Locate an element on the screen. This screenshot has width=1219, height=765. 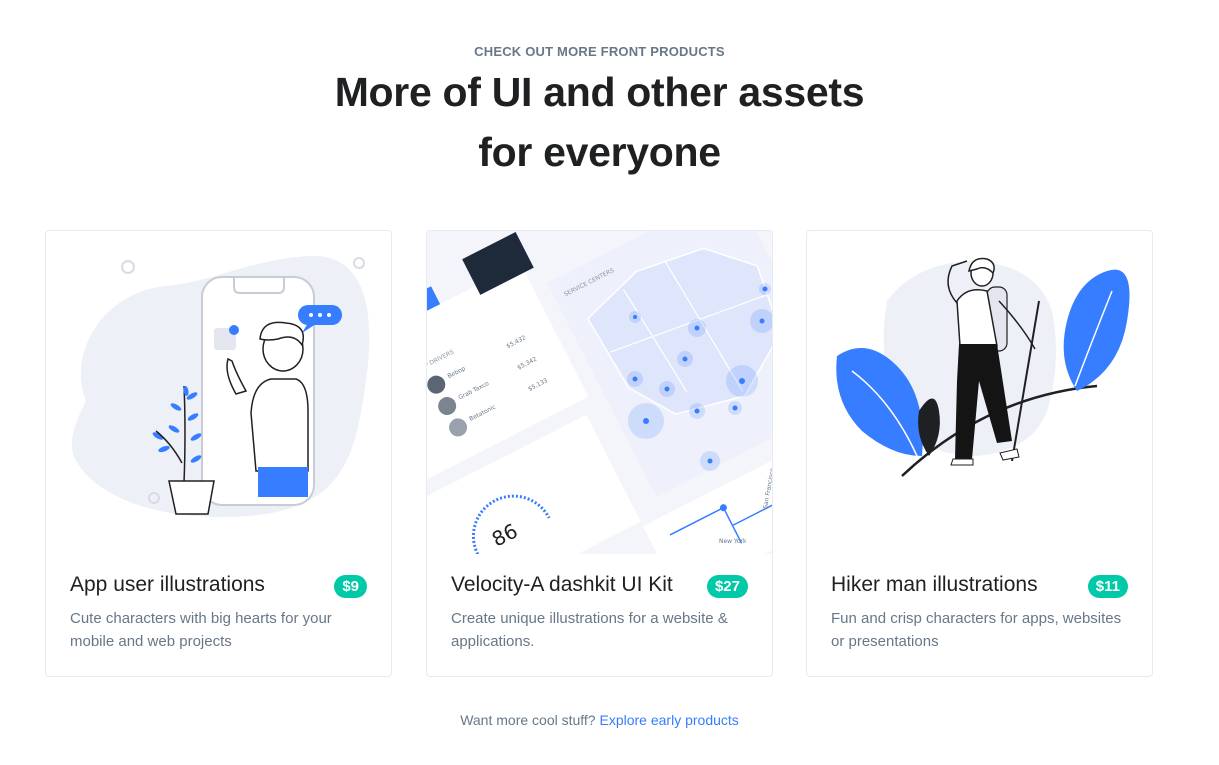
section-eyebrow: CHECK OUT MORE FRONT PRODUCTS is located at coordinates (599, 51).